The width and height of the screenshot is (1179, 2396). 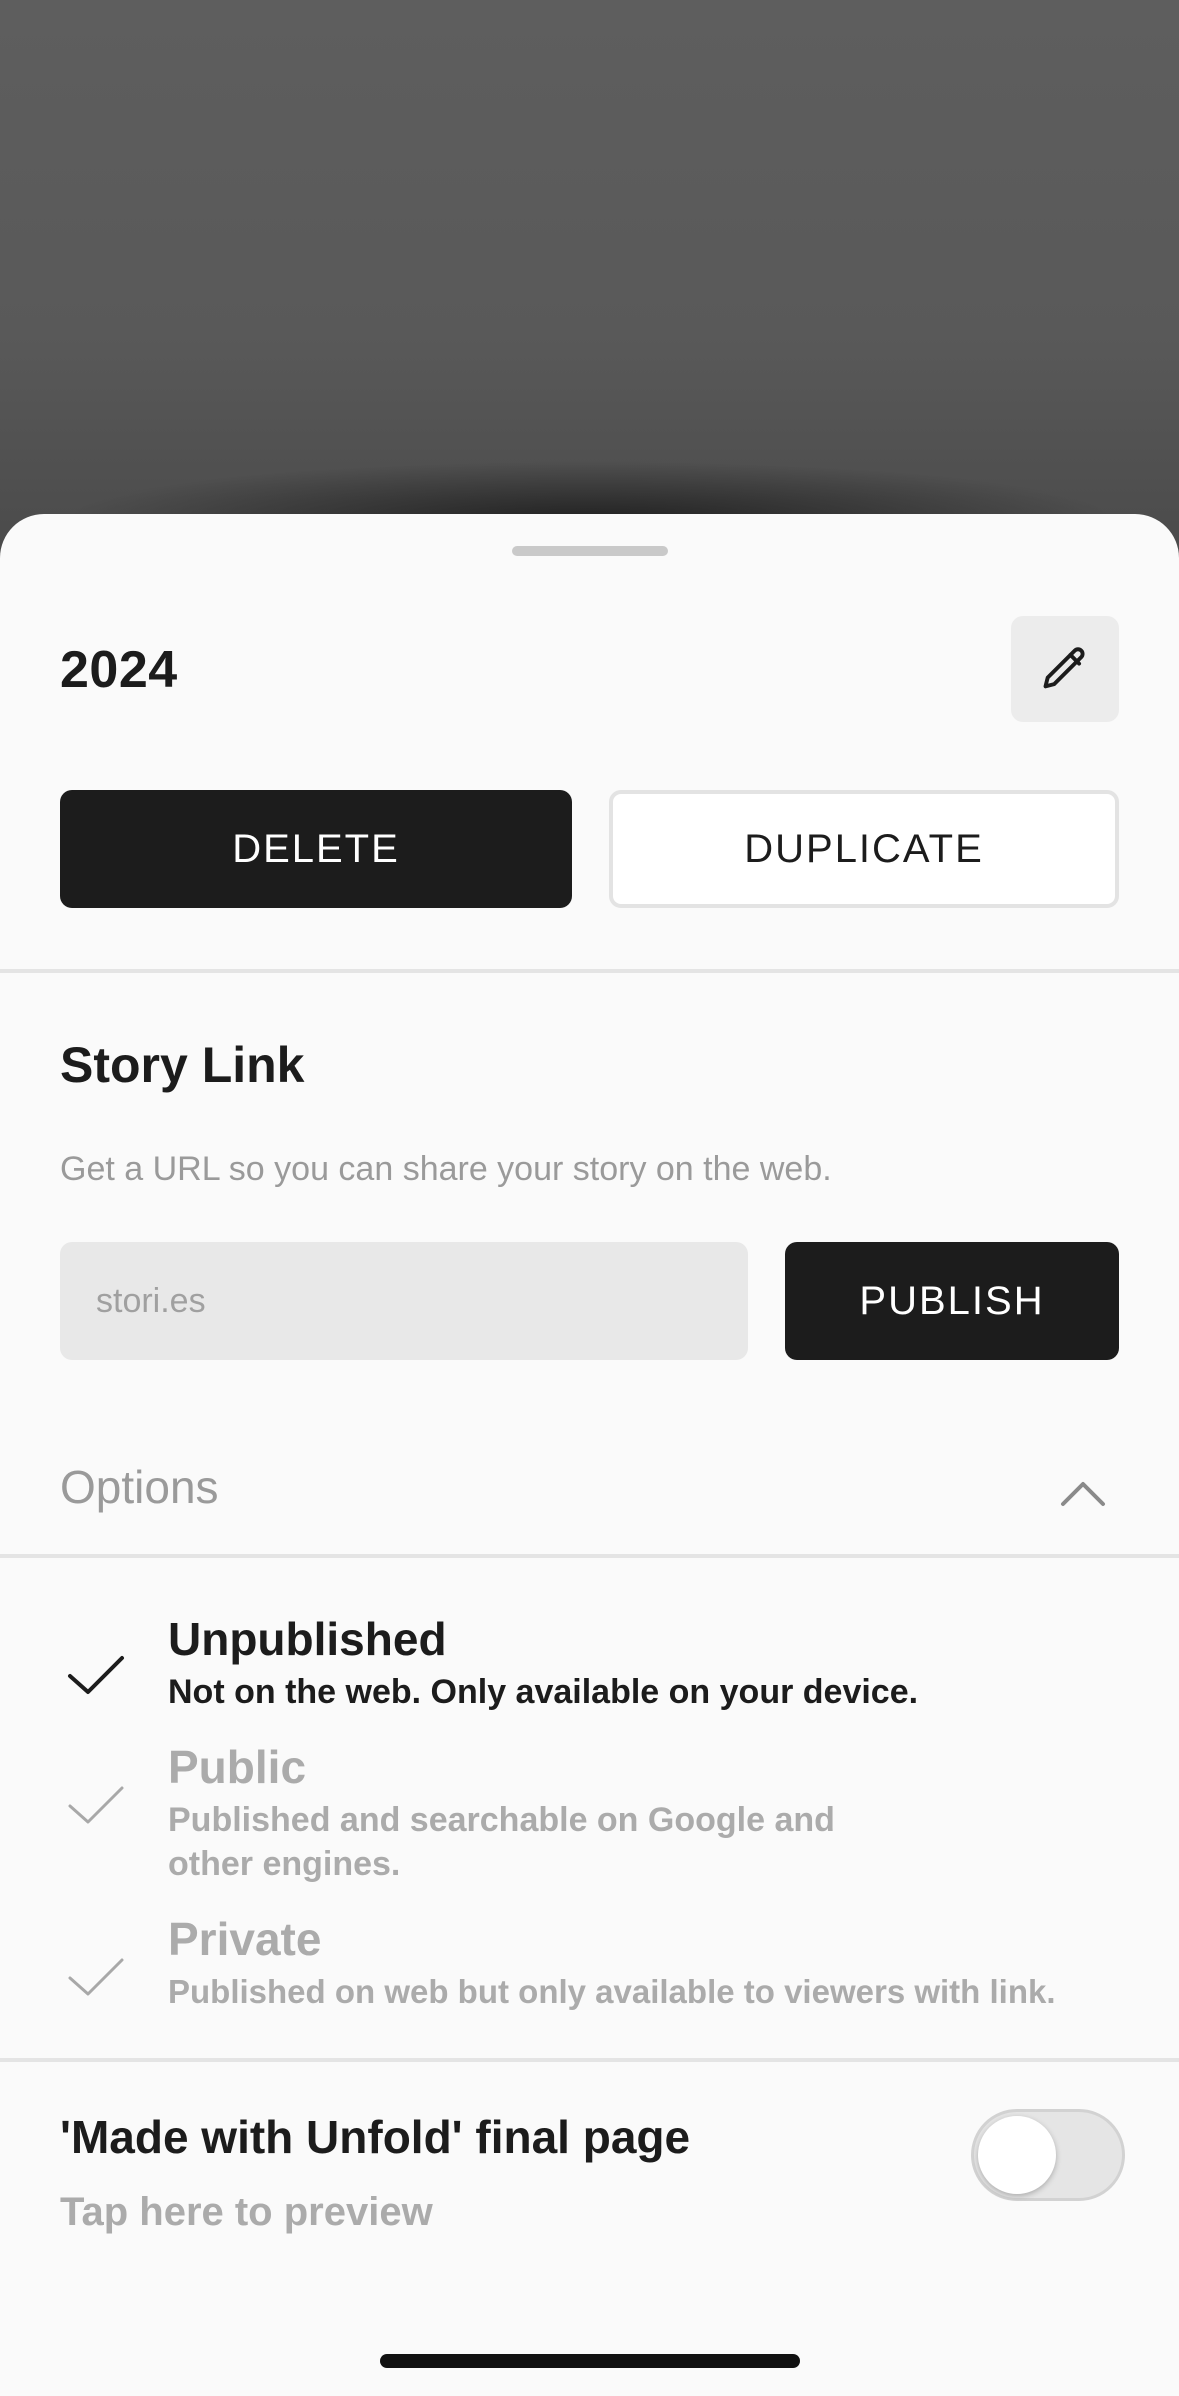 I want to click on story-url-input, so click(x=404, y=1301).